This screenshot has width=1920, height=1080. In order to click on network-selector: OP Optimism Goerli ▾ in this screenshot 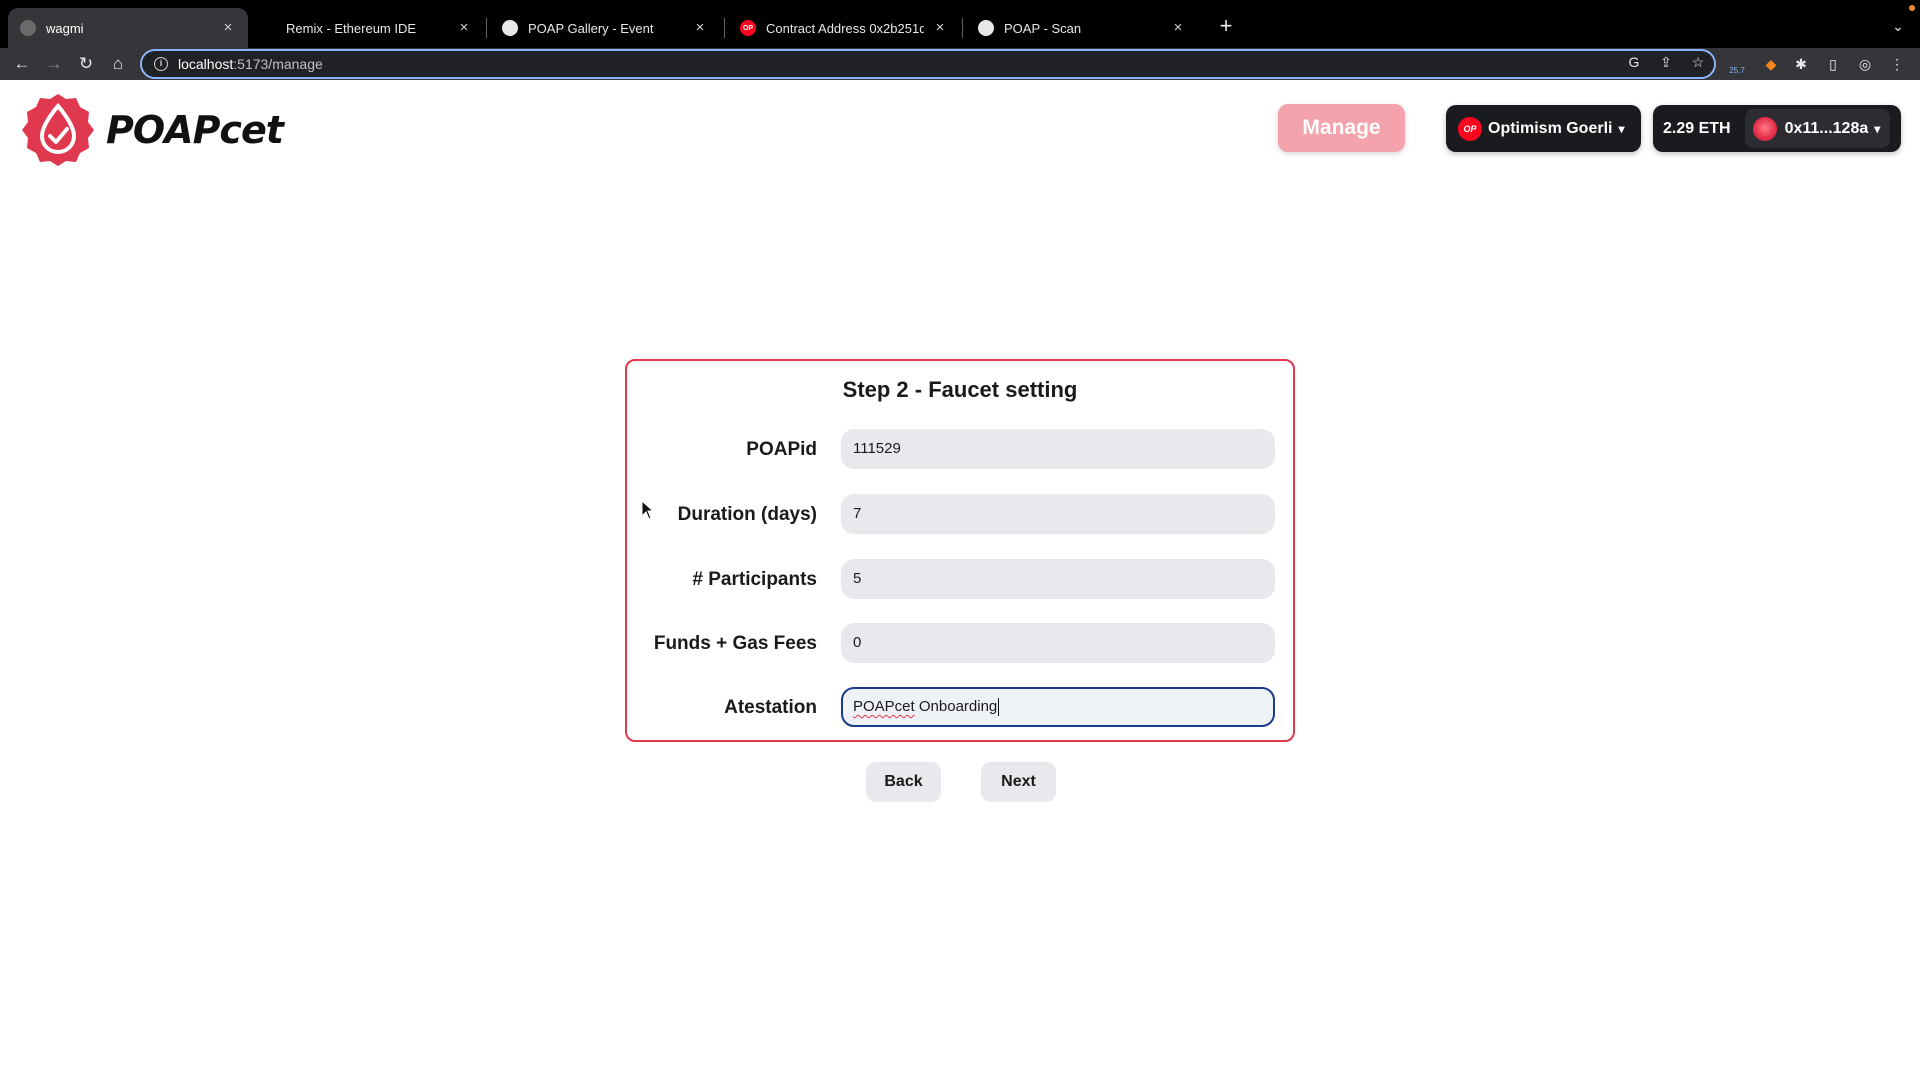, I will do `click(1543, 128)`.